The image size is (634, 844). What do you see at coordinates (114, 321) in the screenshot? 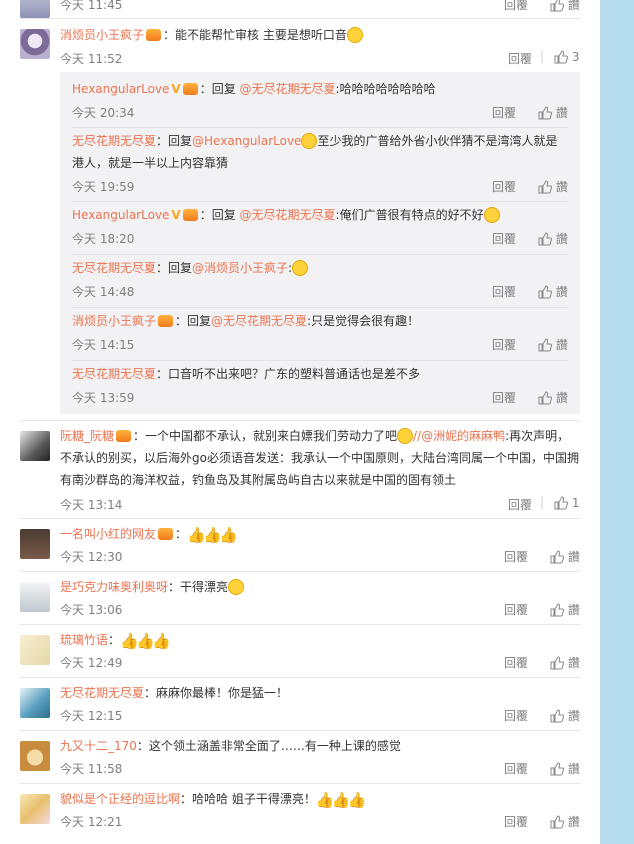
I see `replier-name: 消烦员小王疯子` at bounding box center [114, 321].